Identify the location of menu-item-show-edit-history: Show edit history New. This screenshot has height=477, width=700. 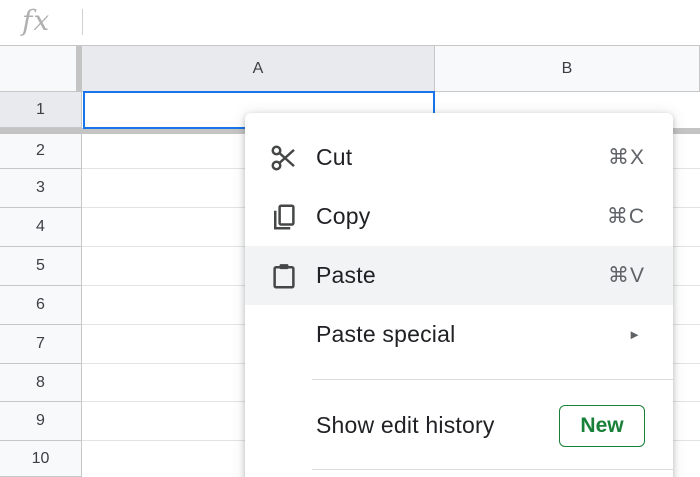
(459, 425).